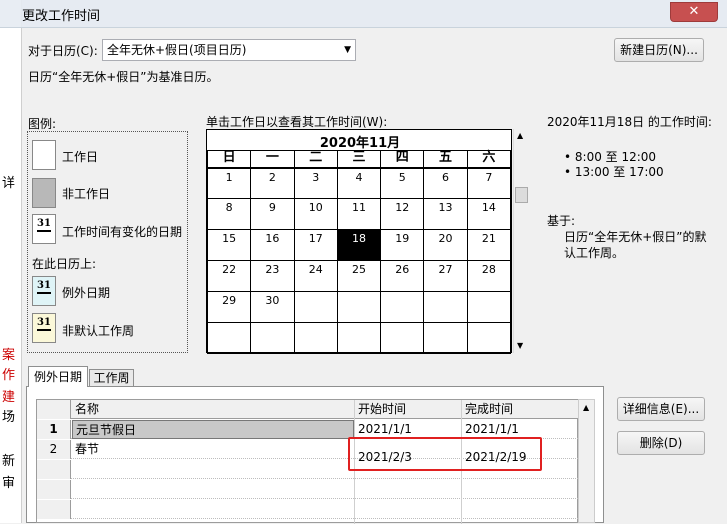 This screenshot has width=727, height=524. Describe the element at coordinates (489, 183) in the screenshot. I see `calendar-day: 7` at that location.